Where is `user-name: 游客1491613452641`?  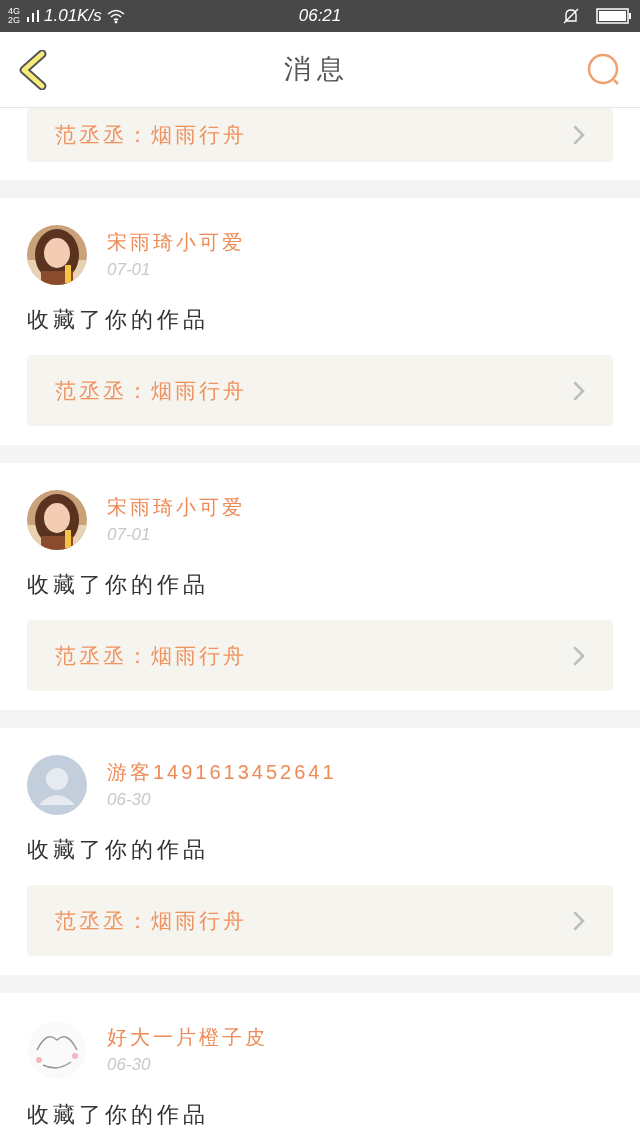 user-name: 游客1491613452641 is located at coordinates (222, 772).